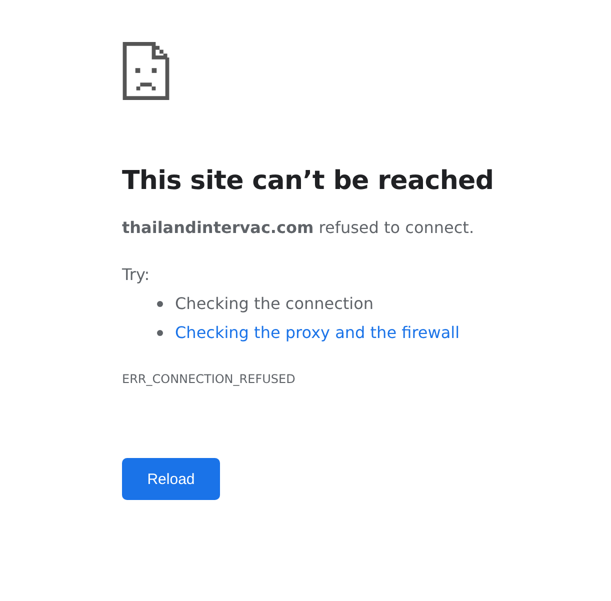 Image resolution: width=611 pixels, height=601 pixels. What do you see at coordinates (209, 379) in the screenshot?
I see `error-code: ERR_CONNECTION_REFUSED` at bounding box center [209, 379].